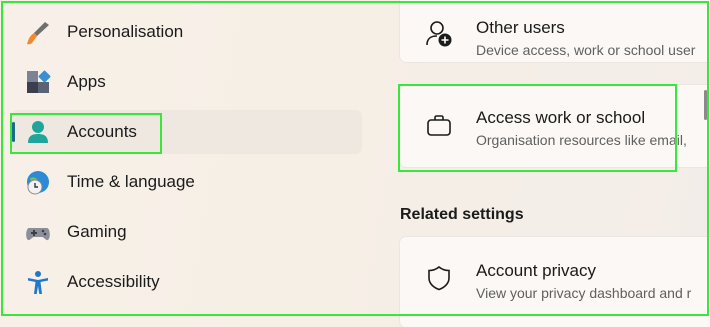  What do you see at coordinates (462, 214) in the screenshot?
I see `section-title-related-settings: Related settings` at bounding box center [462, 214].